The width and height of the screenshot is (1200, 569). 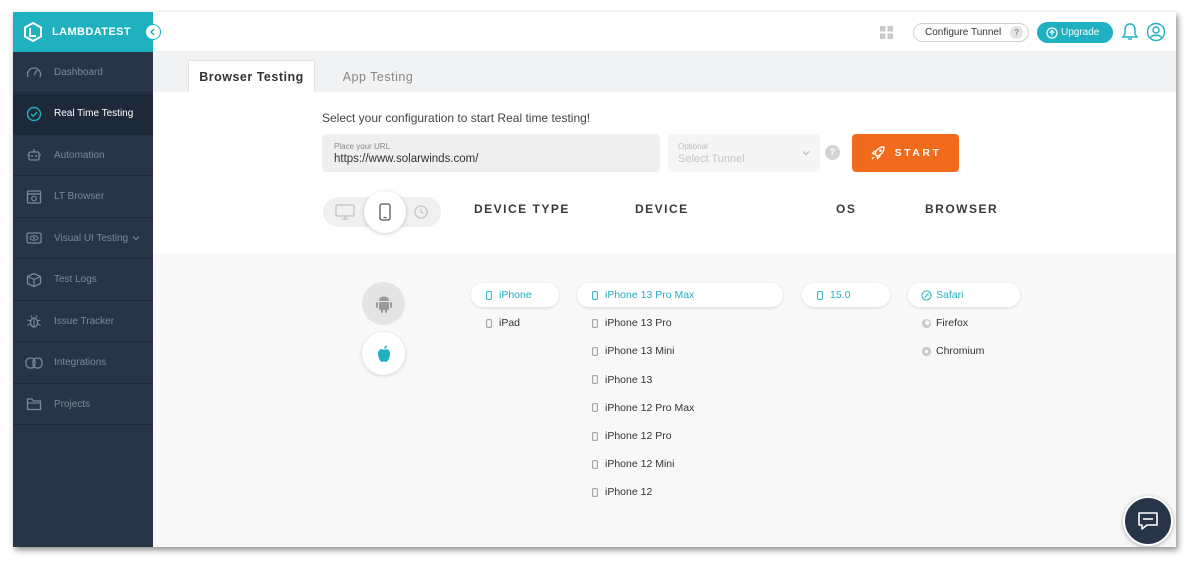 What do you see at coordinates (78, 72) in the screenshot?
I see `sidebar-item-label: Dashboard` at bounding box center [78, 72].